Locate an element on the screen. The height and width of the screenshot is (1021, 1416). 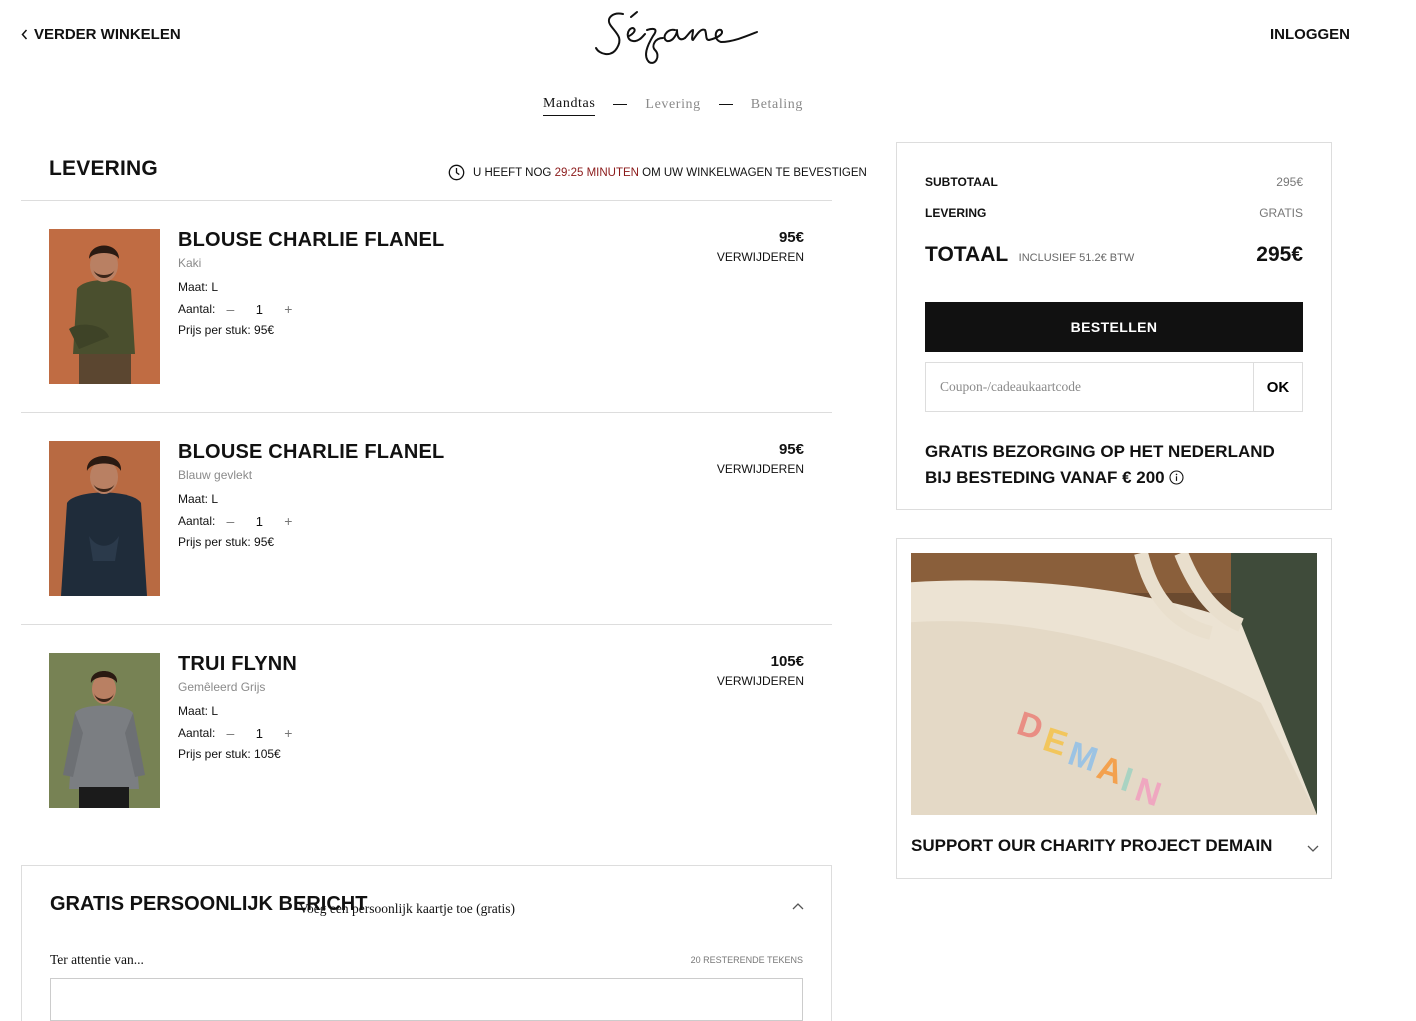
delivery-label: LEVERING is located at coordinates (956, 213).